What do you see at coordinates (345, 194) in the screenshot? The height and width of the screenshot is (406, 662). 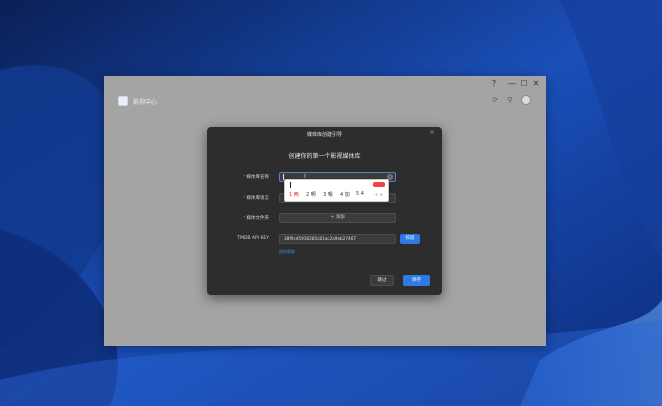 I see `ime-candidate: 4 加` at bounding box center [345, 194].